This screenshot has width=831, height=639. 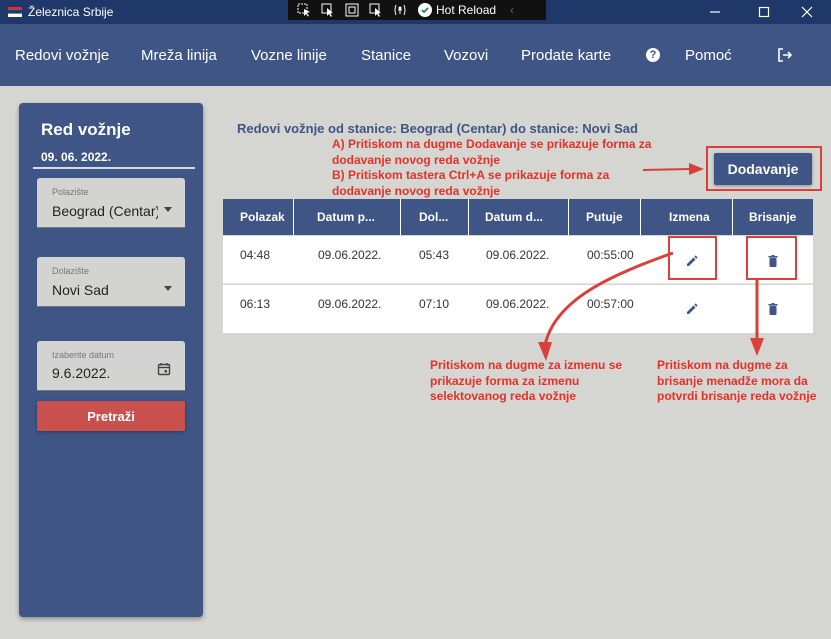 What do you see at coordinates (512, 10) in the screenshot?
I see `collapse-toolbar-icon: ‹` at bounding box center [512, 10].